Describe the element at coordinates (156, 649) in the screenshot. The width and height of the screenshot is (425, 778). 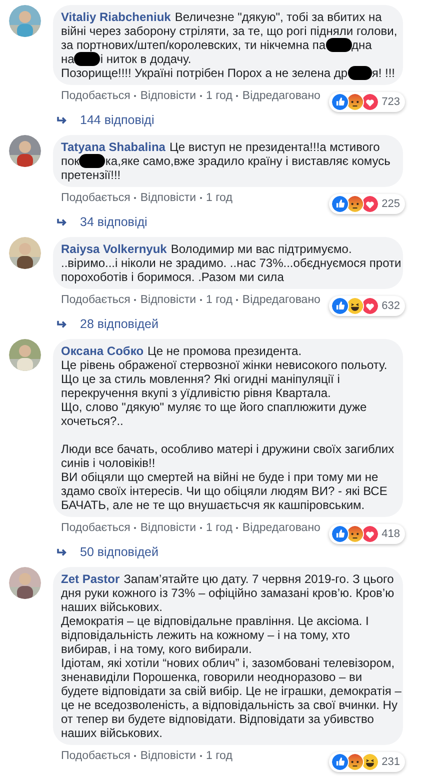
I see `comment-text: вибирав, і на тому, кого вибирали.` at that location.